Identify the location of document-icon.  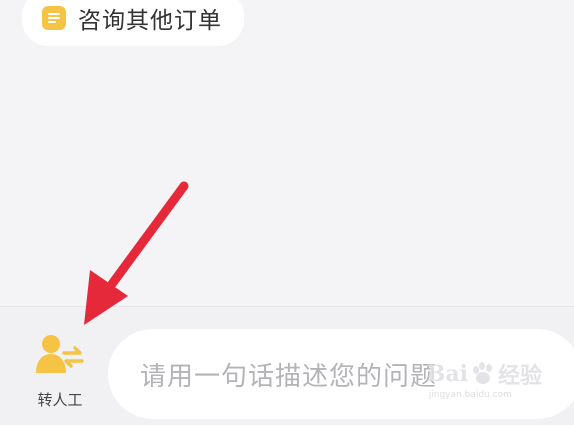
(54, 18).